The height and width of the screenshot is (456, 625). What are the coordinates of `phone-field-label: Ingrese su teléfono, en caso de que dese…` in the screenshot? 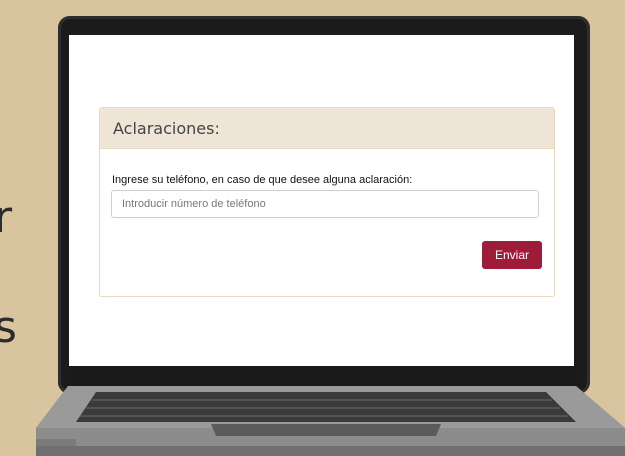 It's located at (262, 180).